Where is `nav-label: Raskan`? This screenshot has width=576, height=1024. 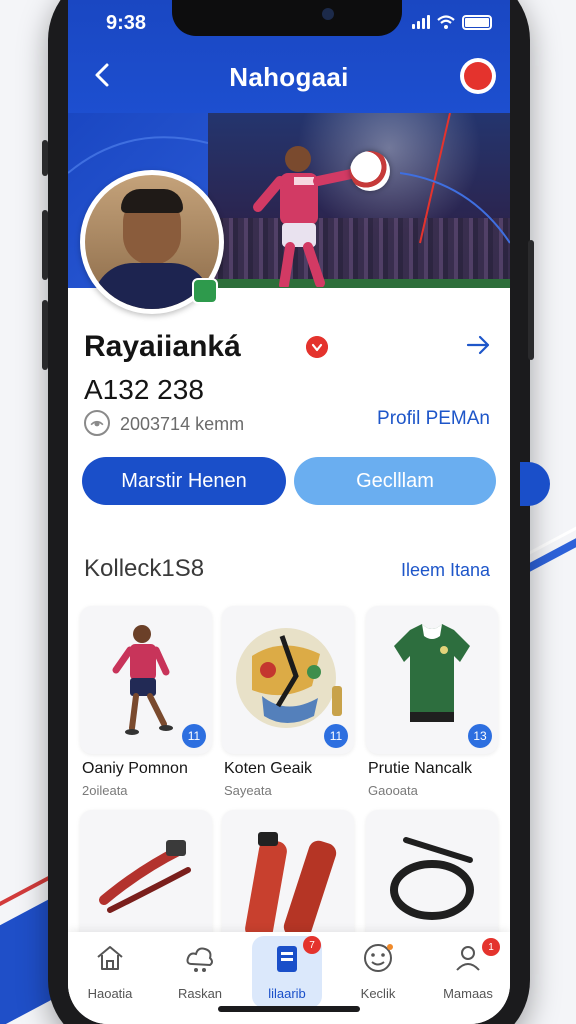 nav-label: Raskan is located at coordinates (200, 993).